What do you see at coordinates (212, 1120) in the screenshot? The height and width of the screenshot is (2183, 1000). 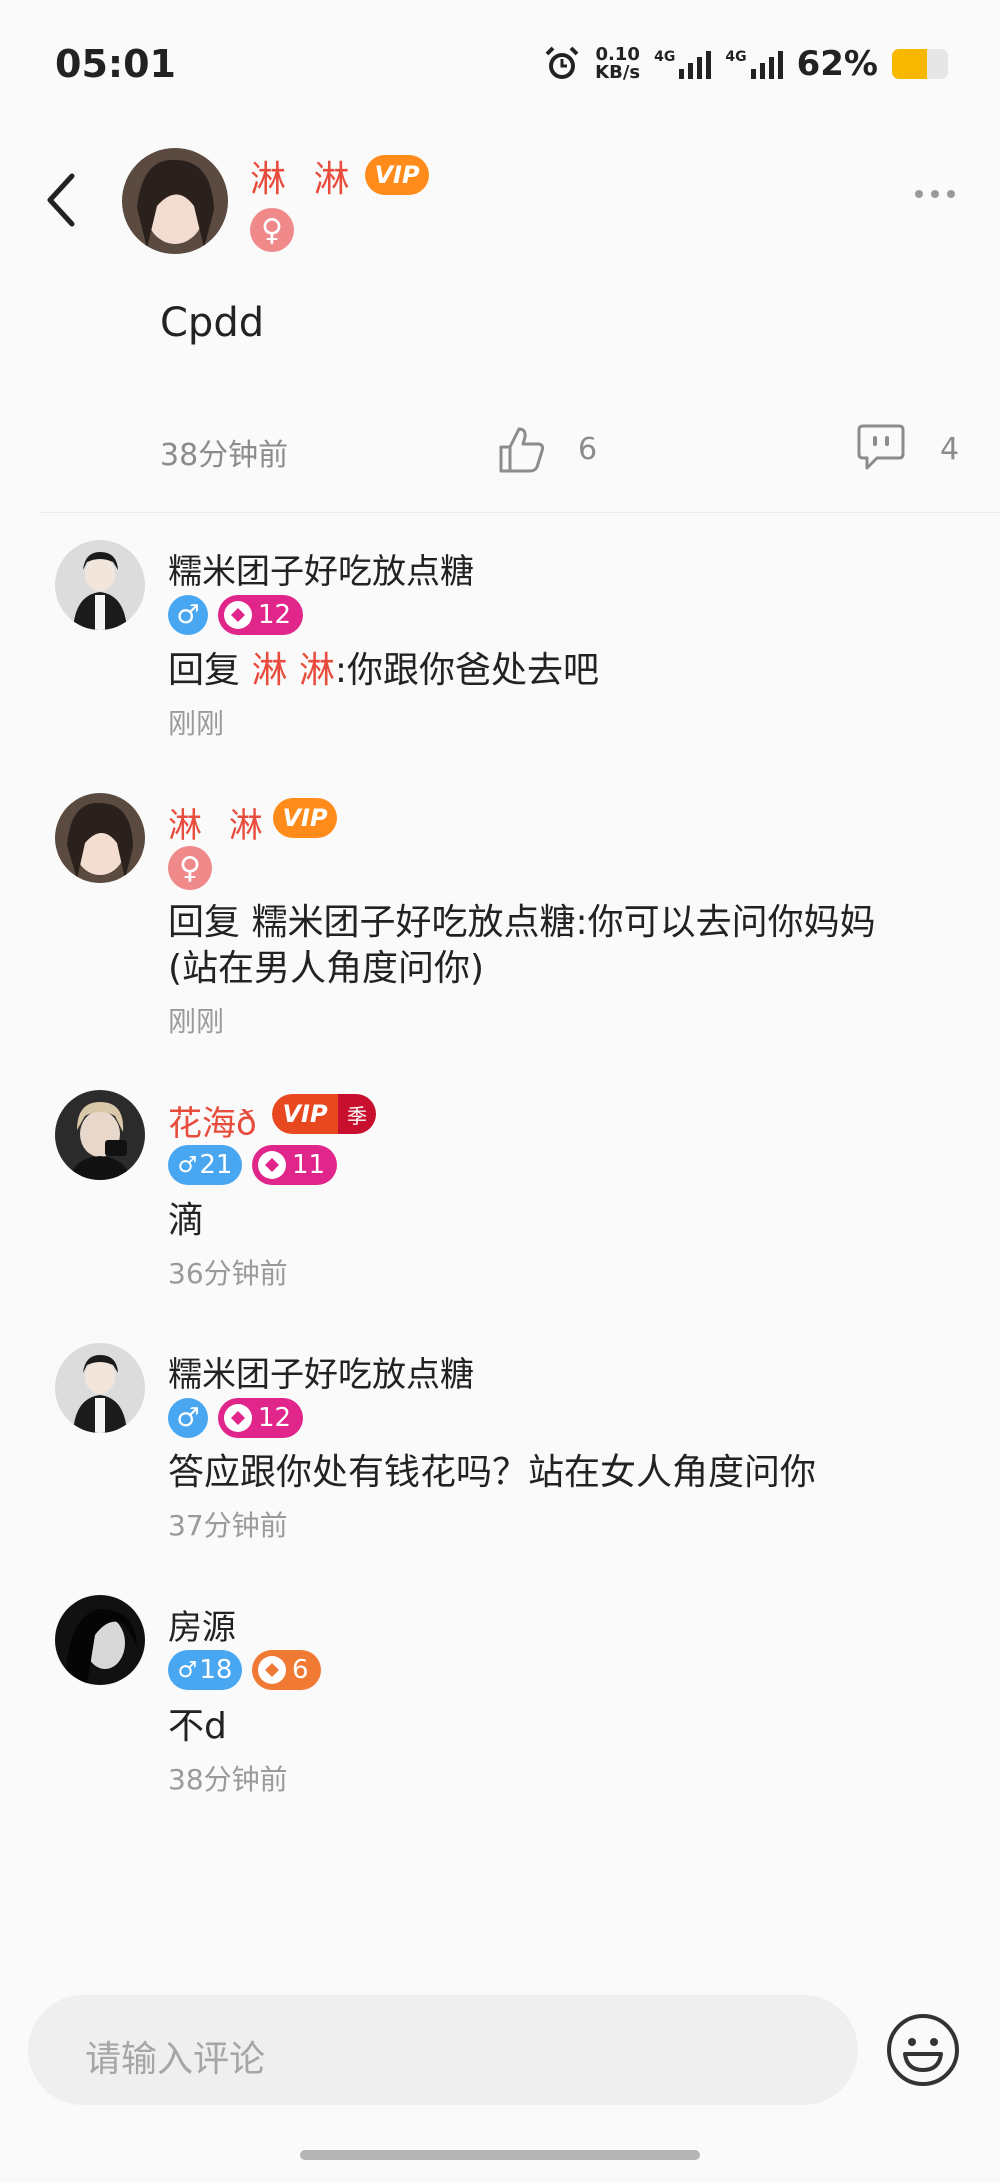 I see `comment-author-name: 花海ð` at bounding box center [212, 1120].